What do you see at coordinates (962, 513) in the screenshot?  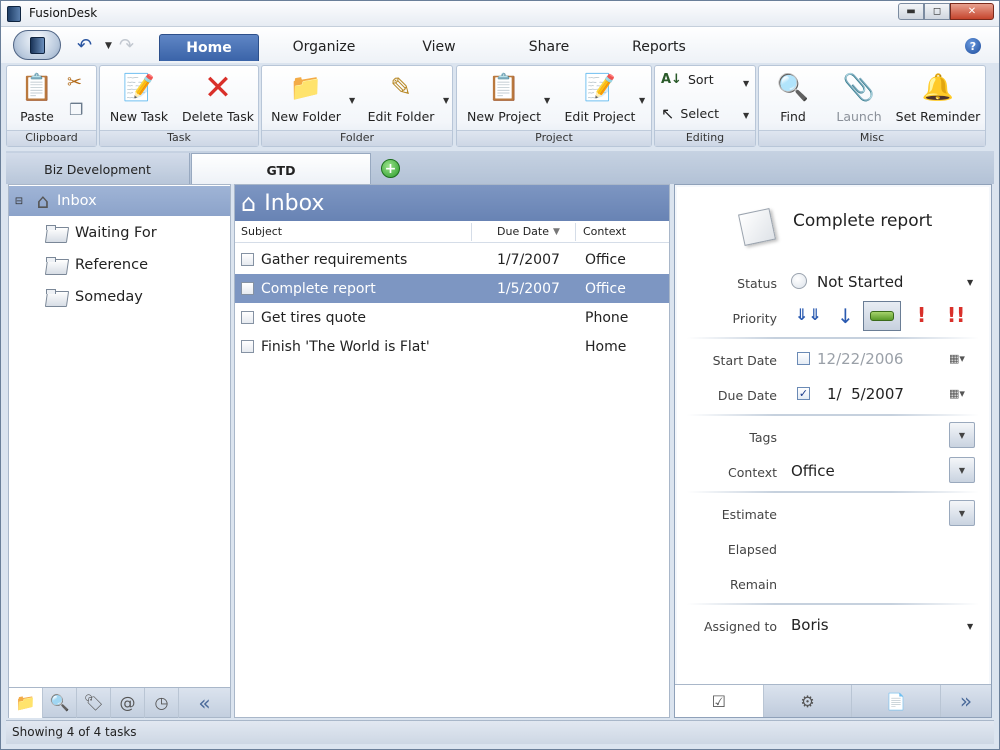 I see `estimate-dropdown-button: ▼` at bounding box center [962, 513].